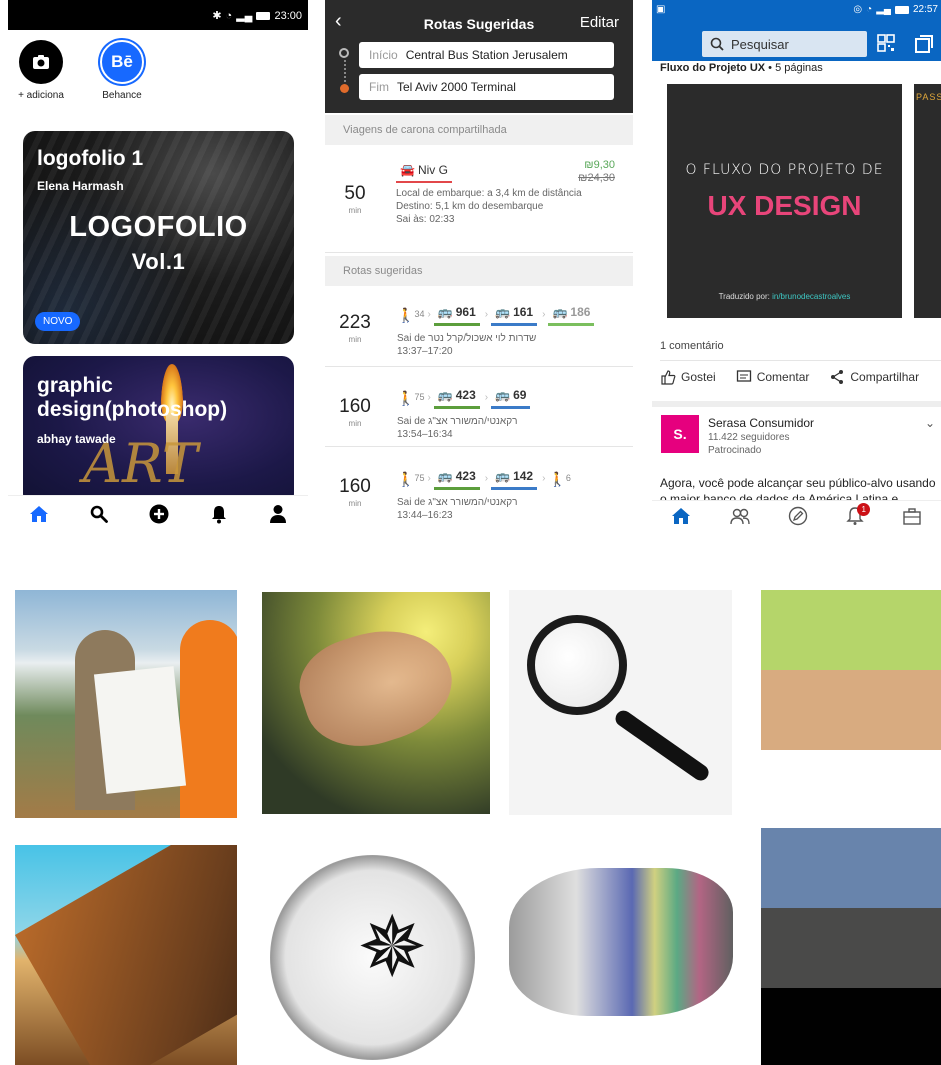 This screenshot has width=941, height=1065. Describe the element at coordinates (794, 68) in the screenshot. I see `document-pages: • 5 páginas` at that location.